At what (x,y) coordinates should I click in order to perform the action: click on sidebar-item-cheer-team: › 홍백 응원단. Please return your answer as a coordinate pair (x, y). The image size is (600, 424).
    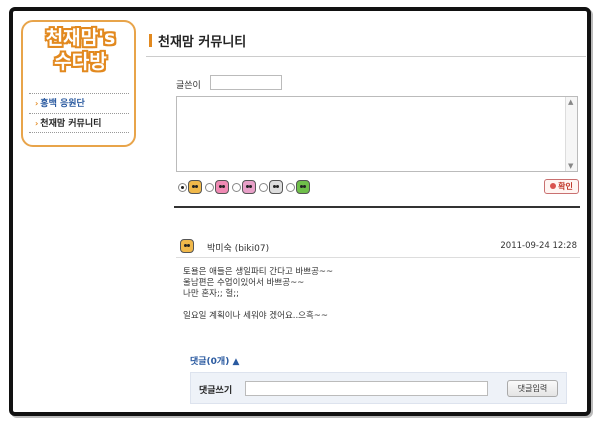
    Looking at the image, I should click on (79, 103).